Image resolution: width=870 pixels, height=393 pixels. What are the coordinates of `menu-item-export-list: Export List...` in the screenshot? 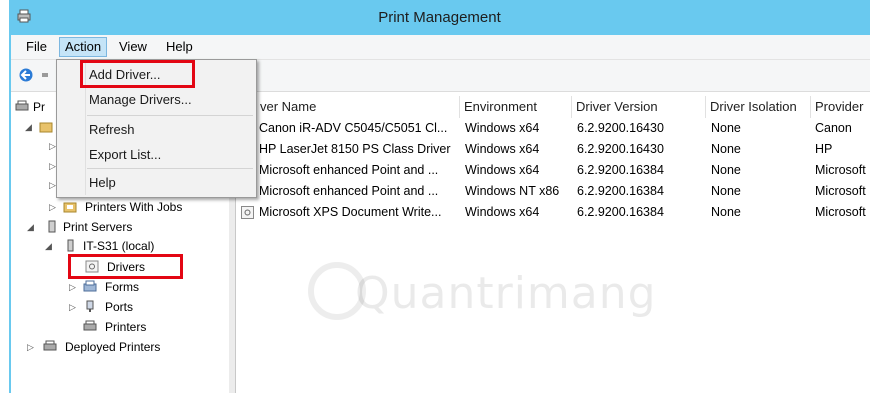 It's located at (125, 155).